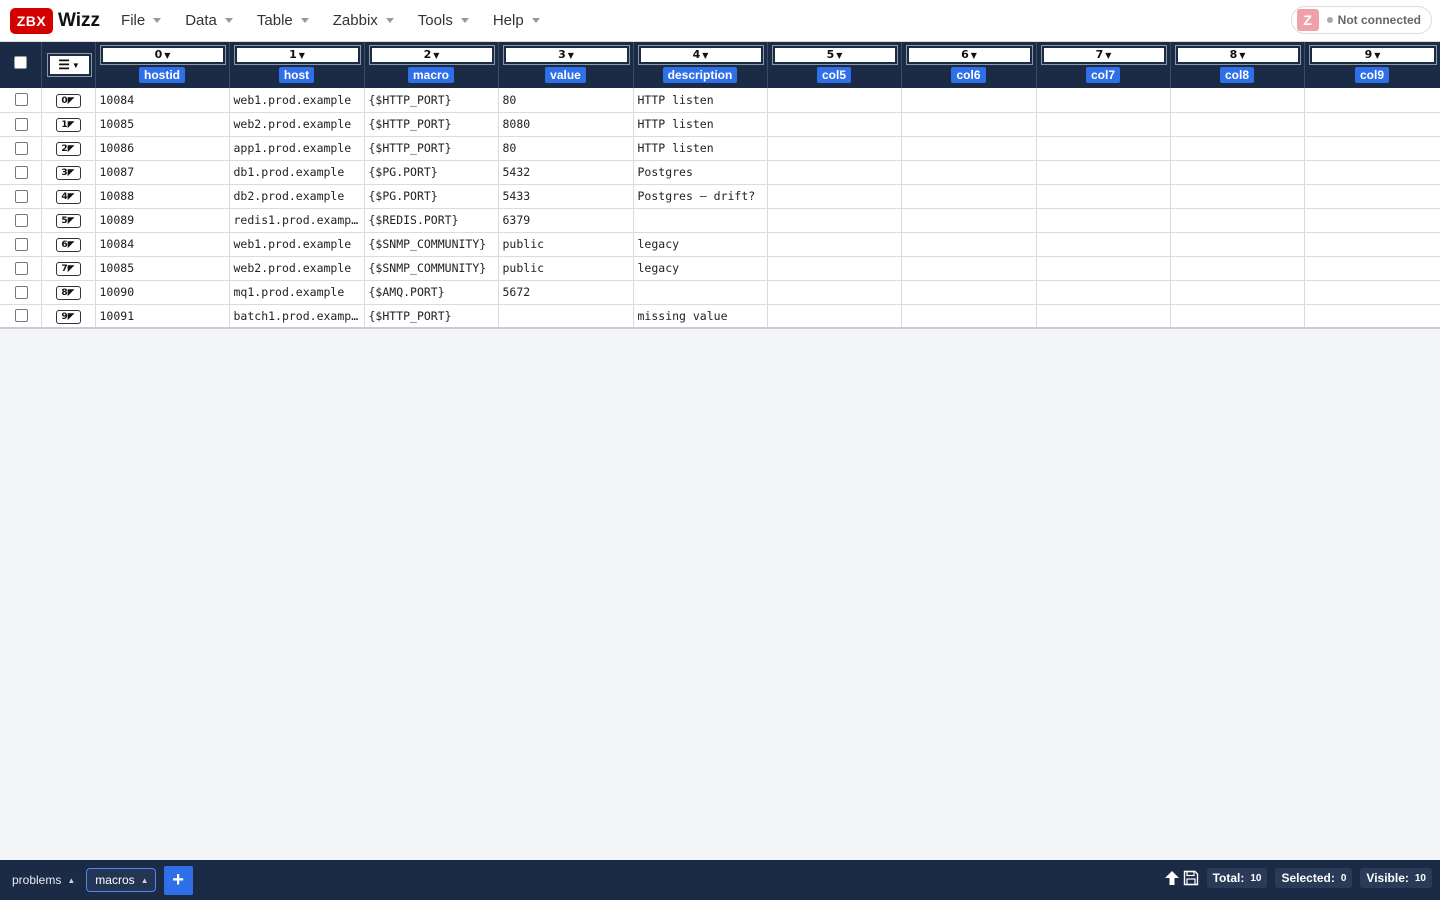 The height and width of the screenshot is (900, 1440). I want to click on upload-icon, so click(1172, 878).